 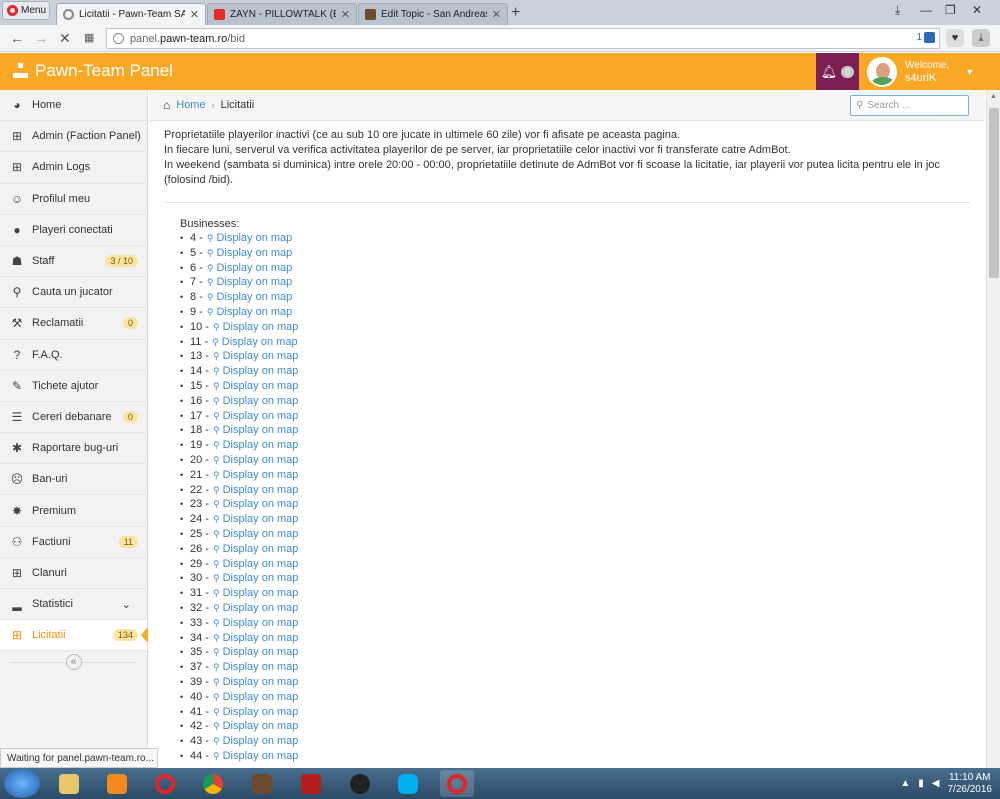 What do you see at coordinates (89, 37) in the screenshot?
I see `speed-dial-icon: ▦` at bounding box center [89, 37].